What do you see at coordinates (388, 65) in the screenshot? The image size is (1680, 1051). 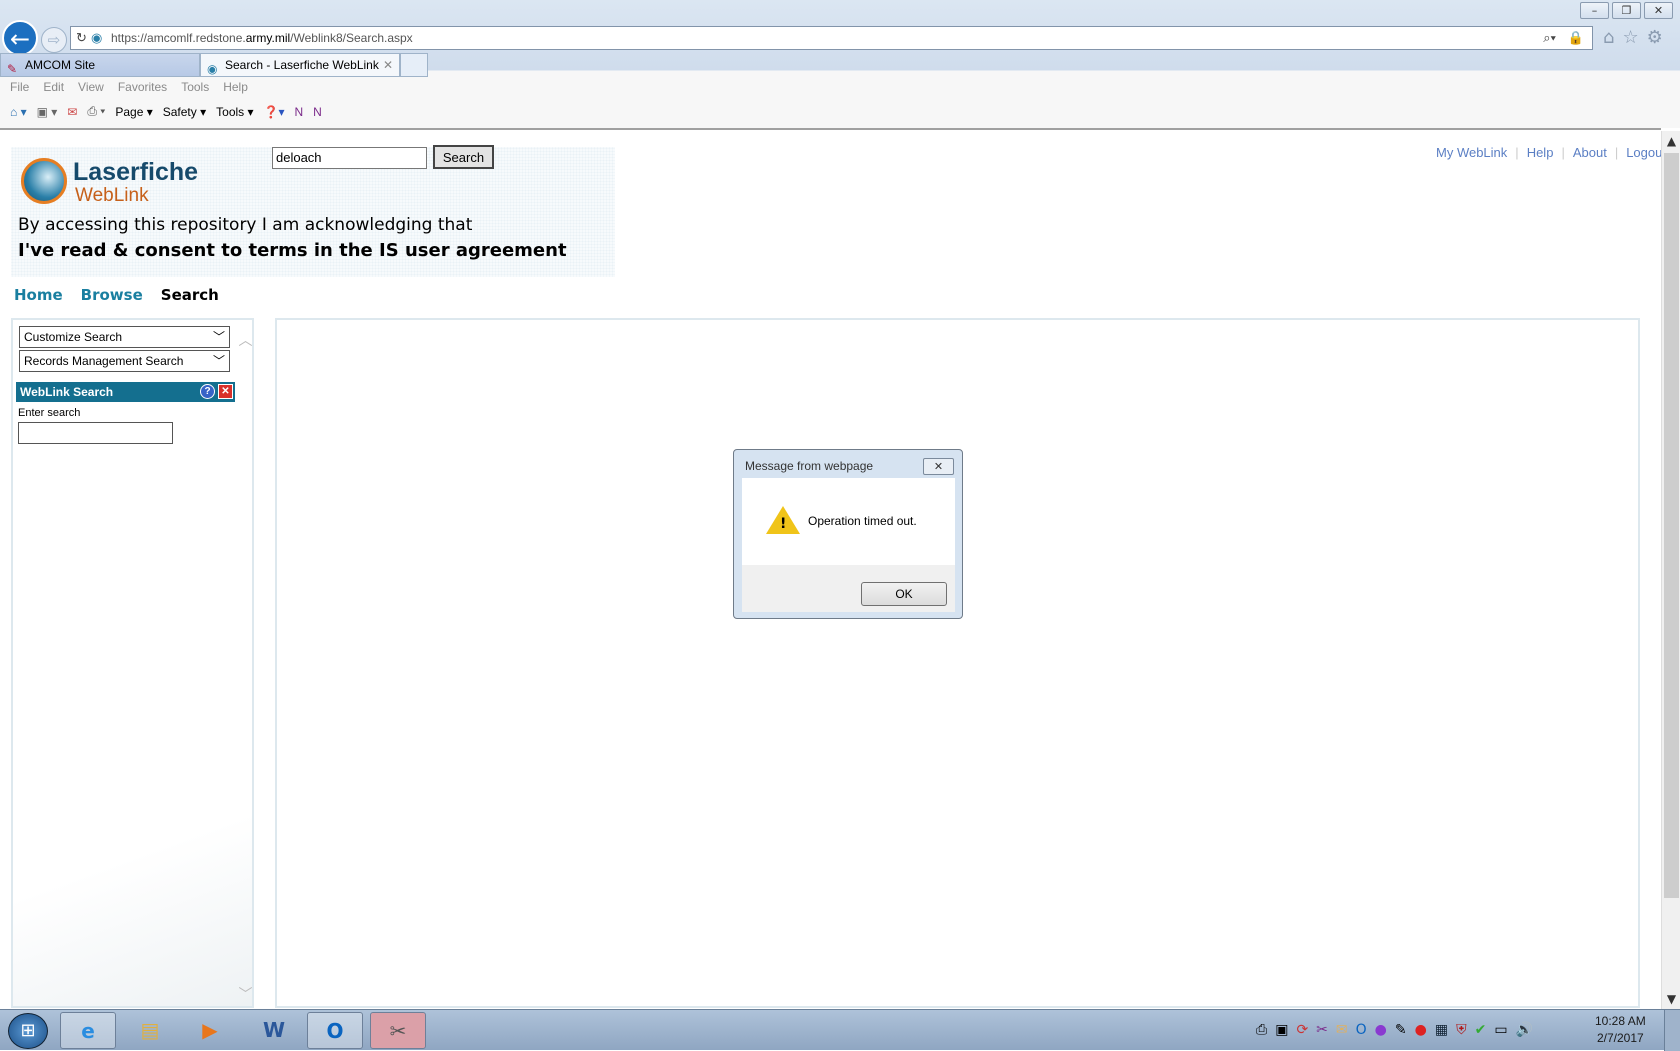 I see `close-tab-icon: ✕` at bounding box center [388, 65].